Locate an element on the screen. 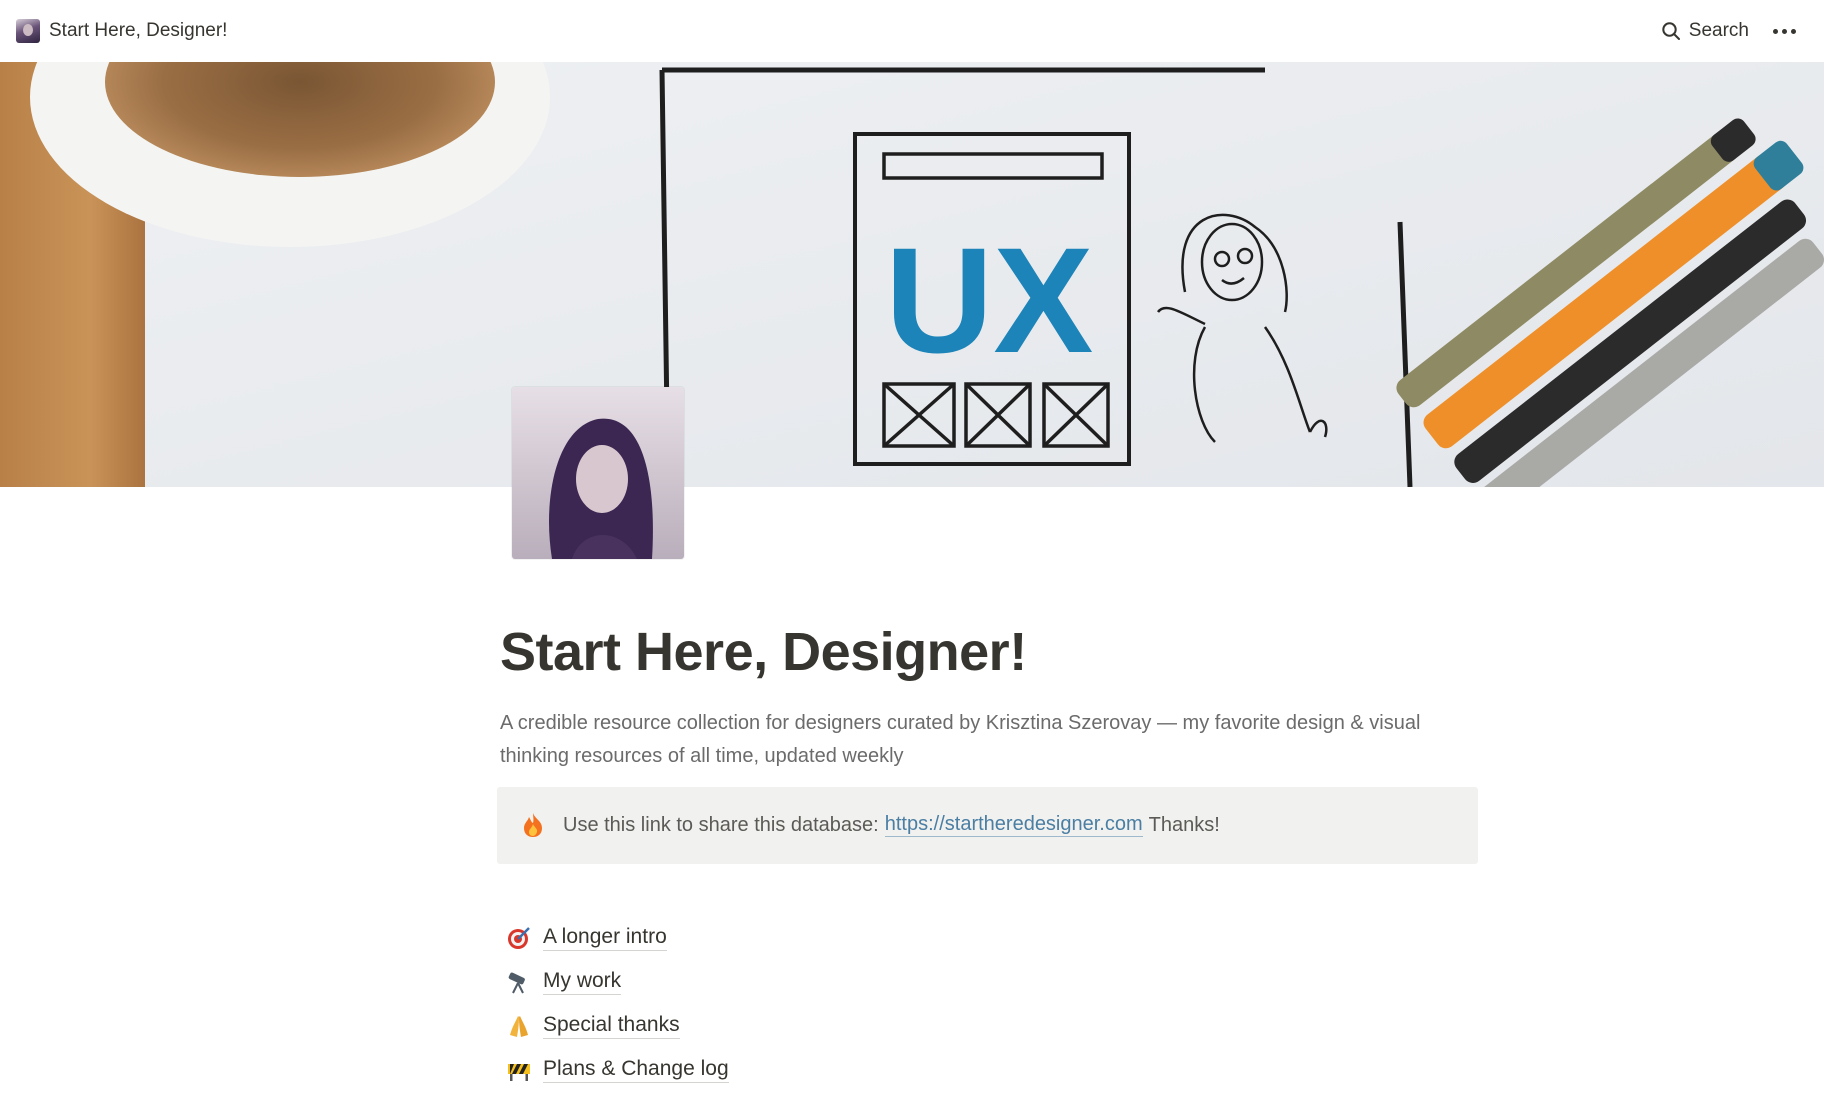 This screenshot has width=1824, height=1114. page-portrait-avatar is located at coordinates (598, 473).